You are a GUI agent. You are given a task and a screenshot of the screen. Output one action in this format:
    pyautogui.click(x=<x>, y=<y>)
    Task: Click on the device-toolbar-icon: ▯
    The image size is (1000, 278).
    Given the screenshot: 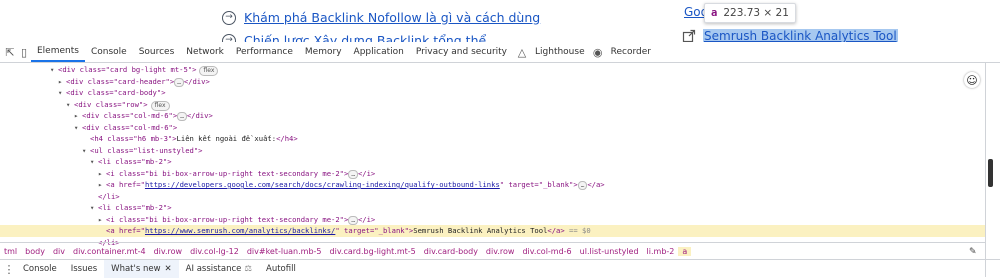 What is the action you would take?
    pyautogui.click(x=24, y=52)
    